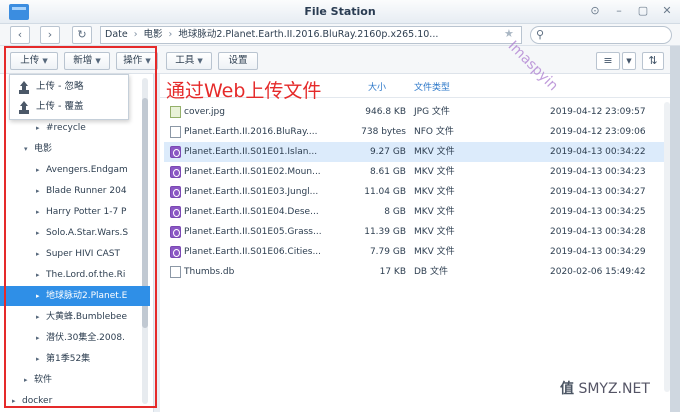 Image resolution: width=680 pixels, height=412 pixels. Describe the element at coordinates (509, 33) in the screenshot. I see `favorite-star-icon: ★` at that location.